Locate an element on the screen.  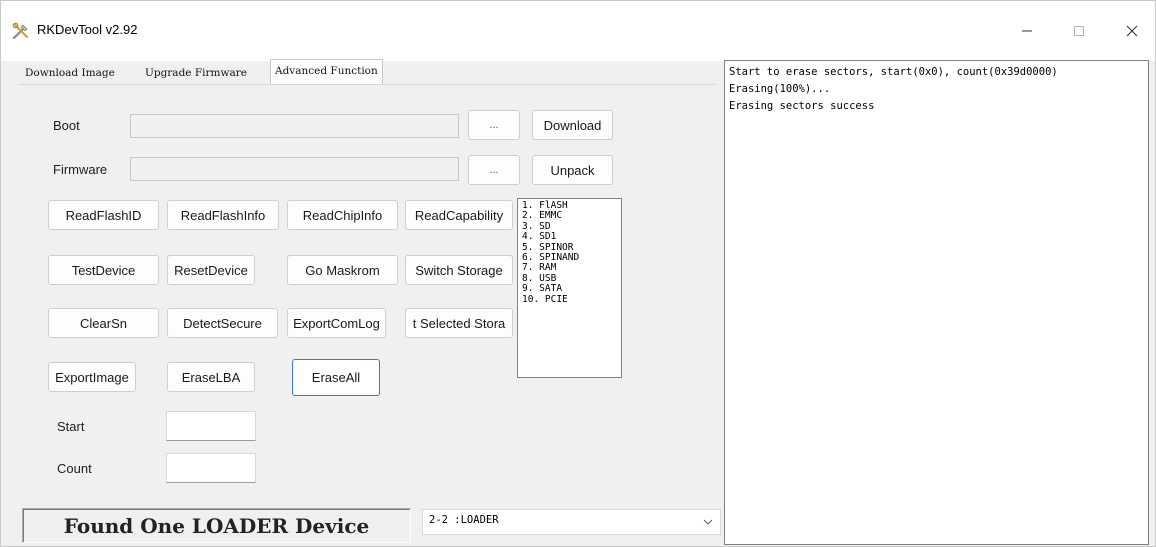
test-device-button: TestDevice is located at coordinates (103, 270).